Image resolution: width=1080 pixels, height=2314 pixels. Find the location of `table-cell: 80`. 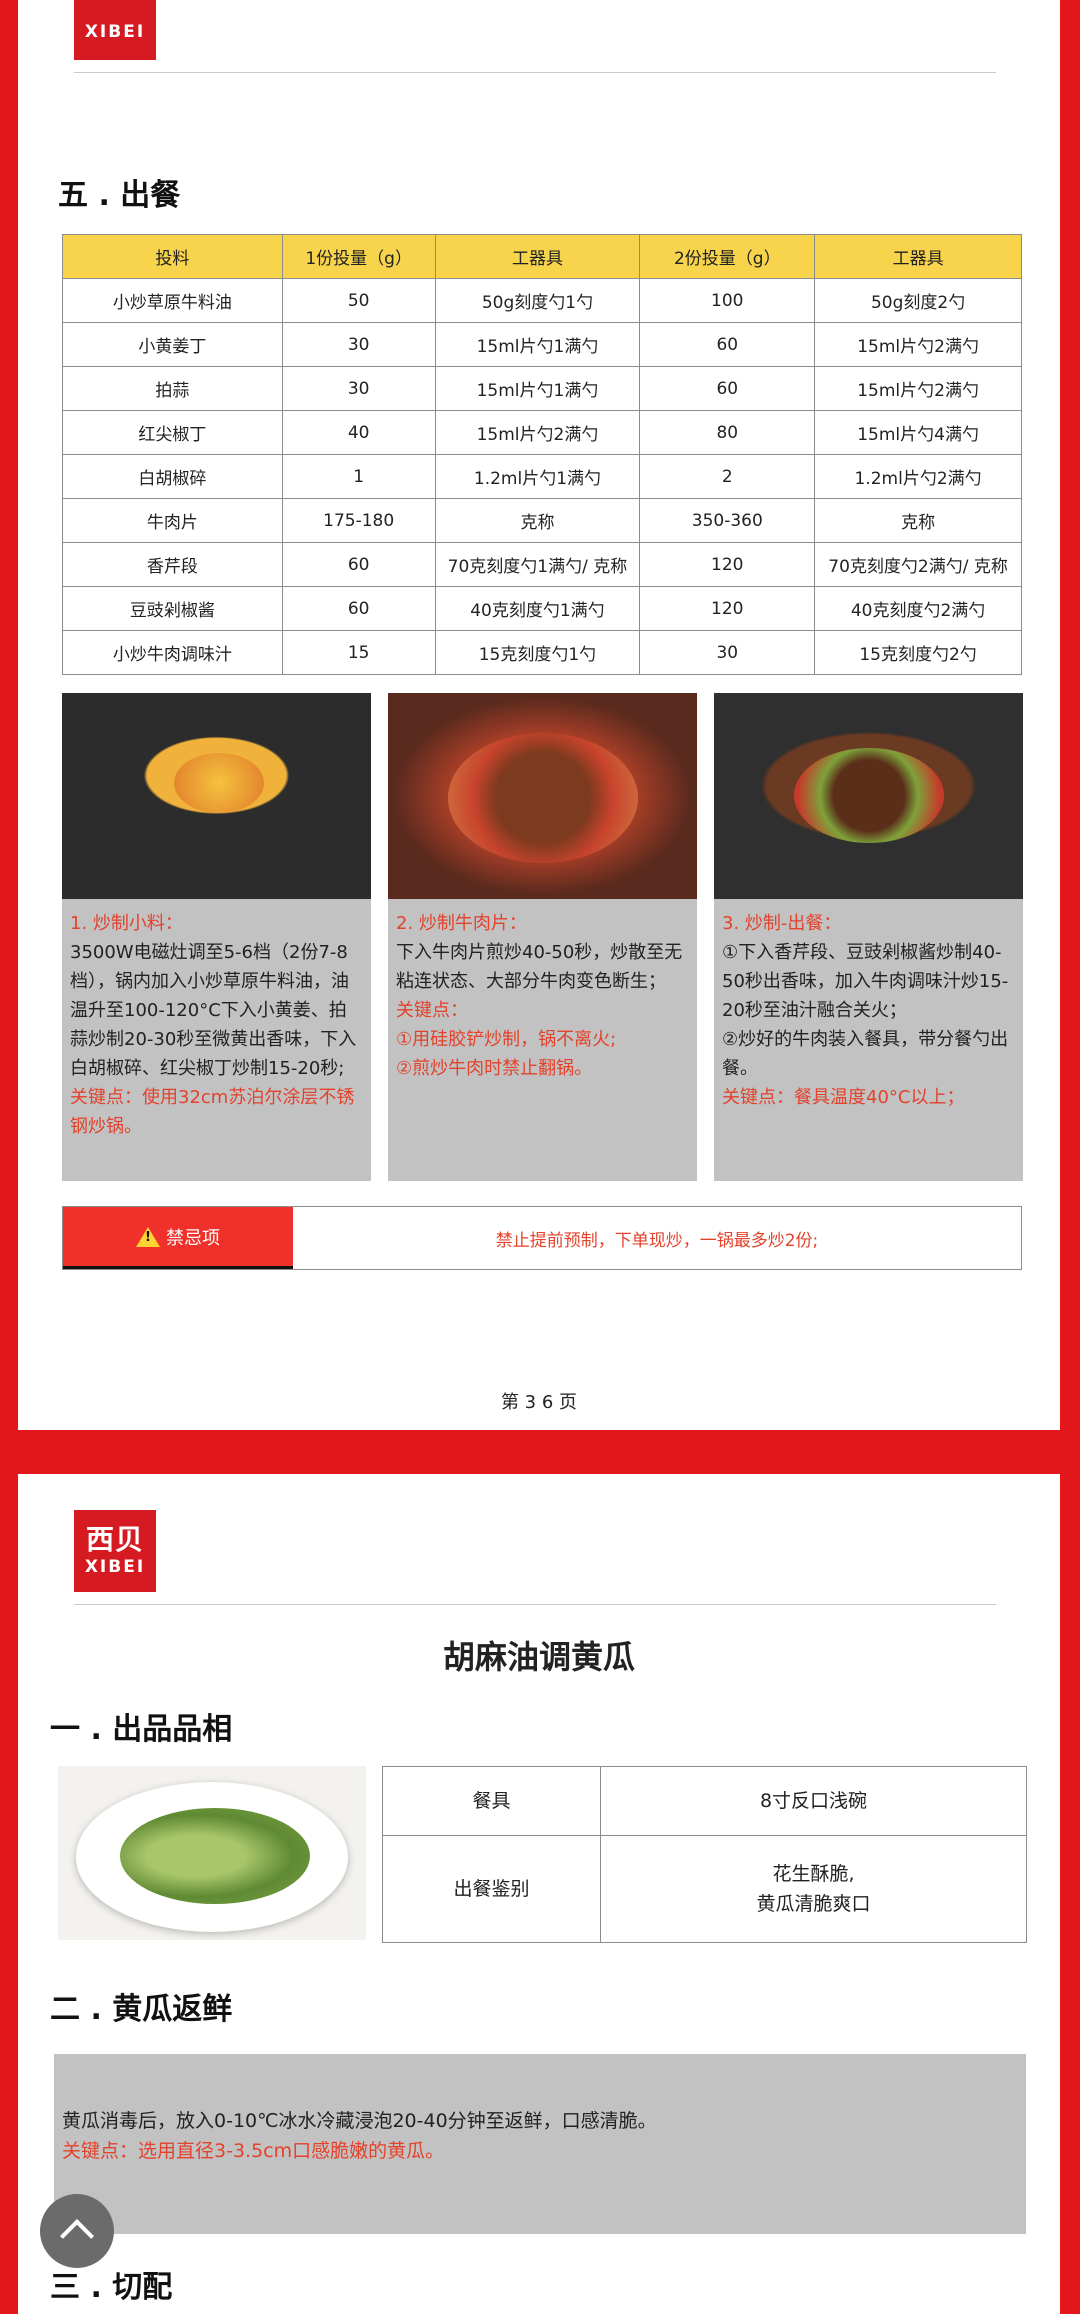

table-cell: 80 is located at coordinates (727, 432).